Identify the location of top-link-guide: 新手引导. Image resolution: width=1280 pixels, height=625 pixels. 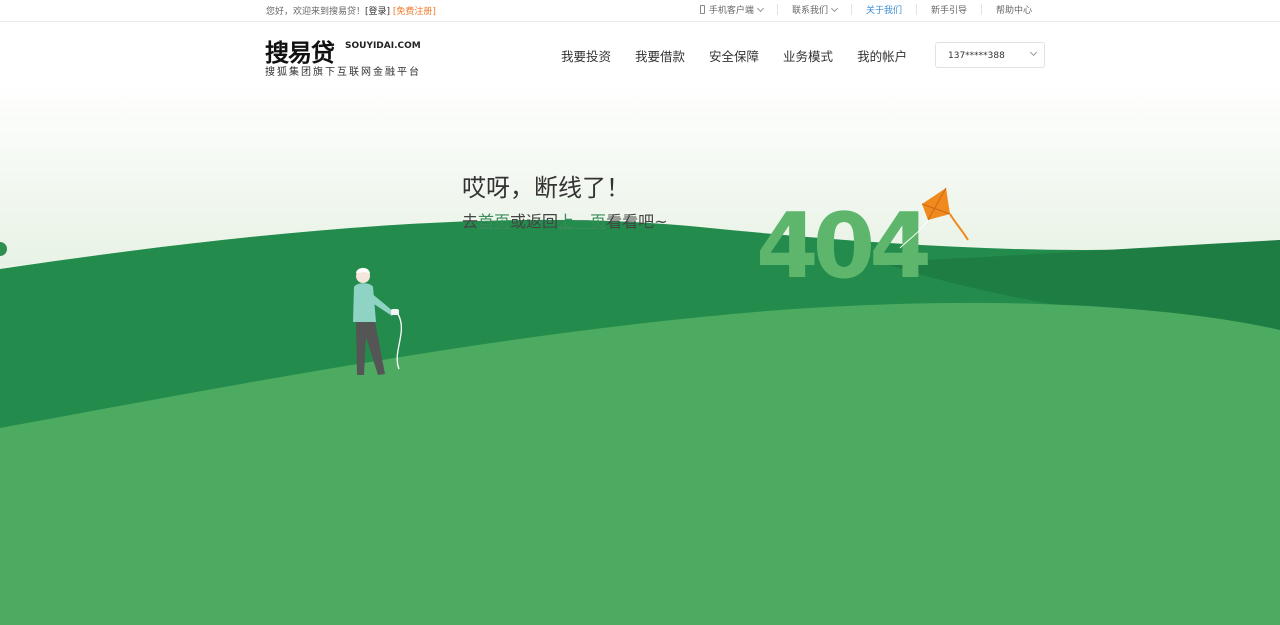
(948, 10).